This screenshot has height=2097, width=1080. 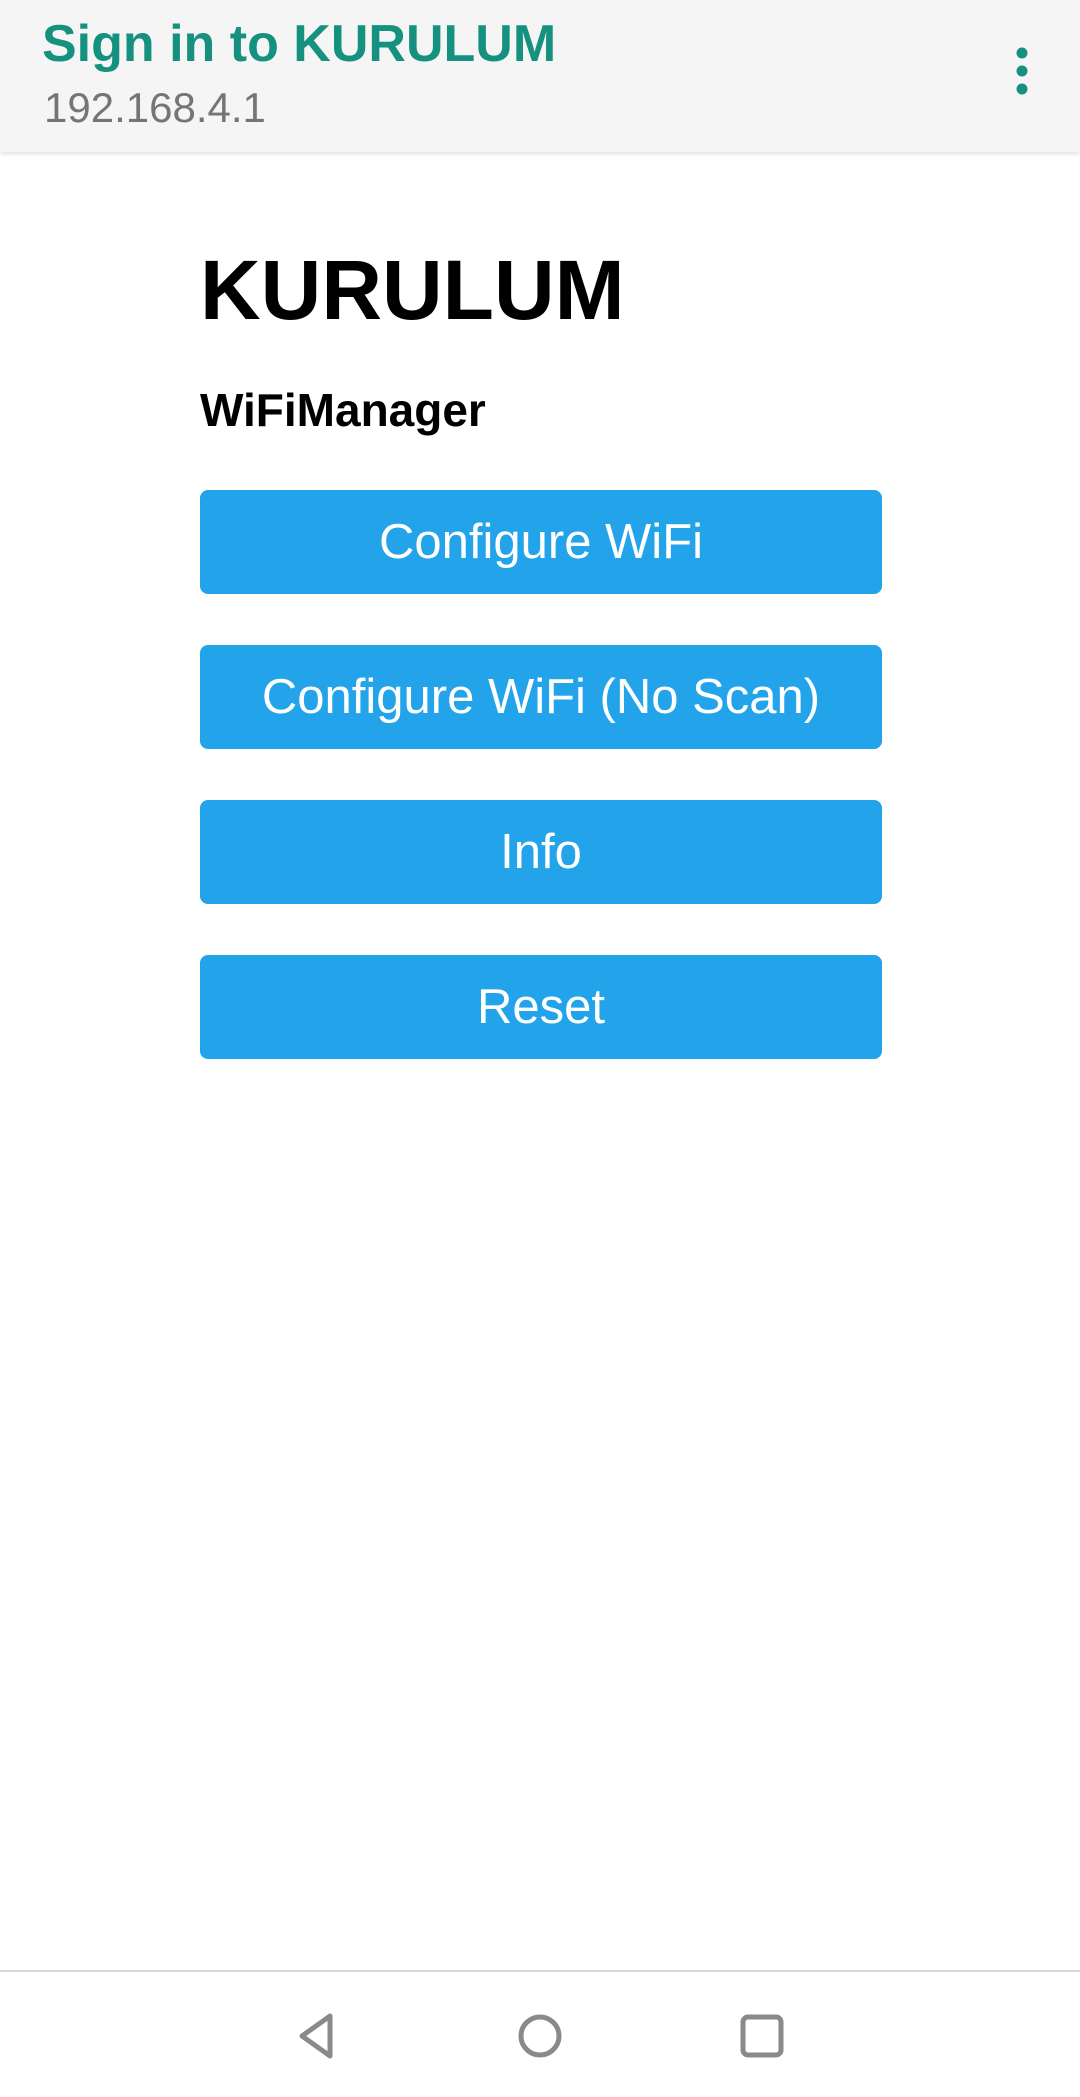 I want to click on configure-wifi-button: Configure WiFi, so click(x=541, y=542).